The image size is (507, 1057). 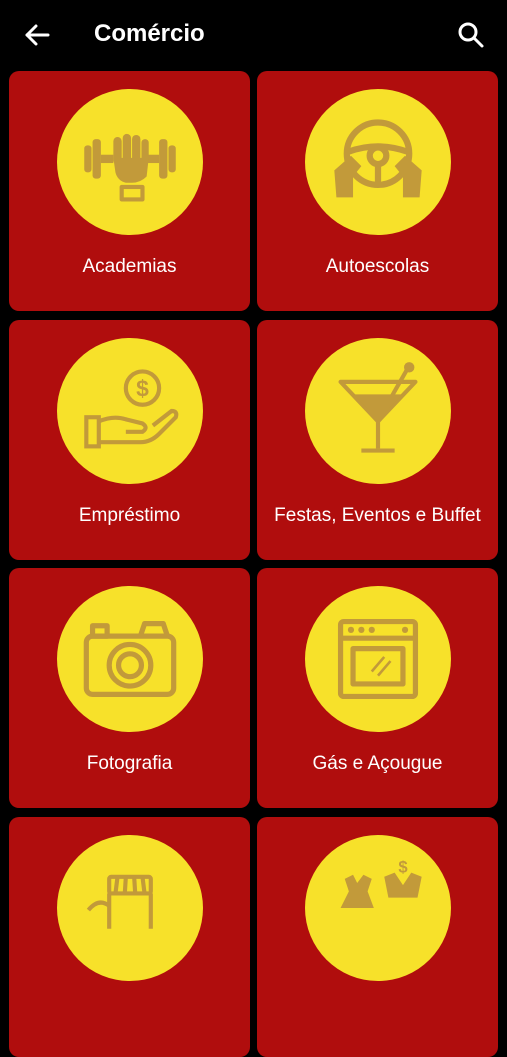 I want to click on camera-icon, so click(x=129, y=659).